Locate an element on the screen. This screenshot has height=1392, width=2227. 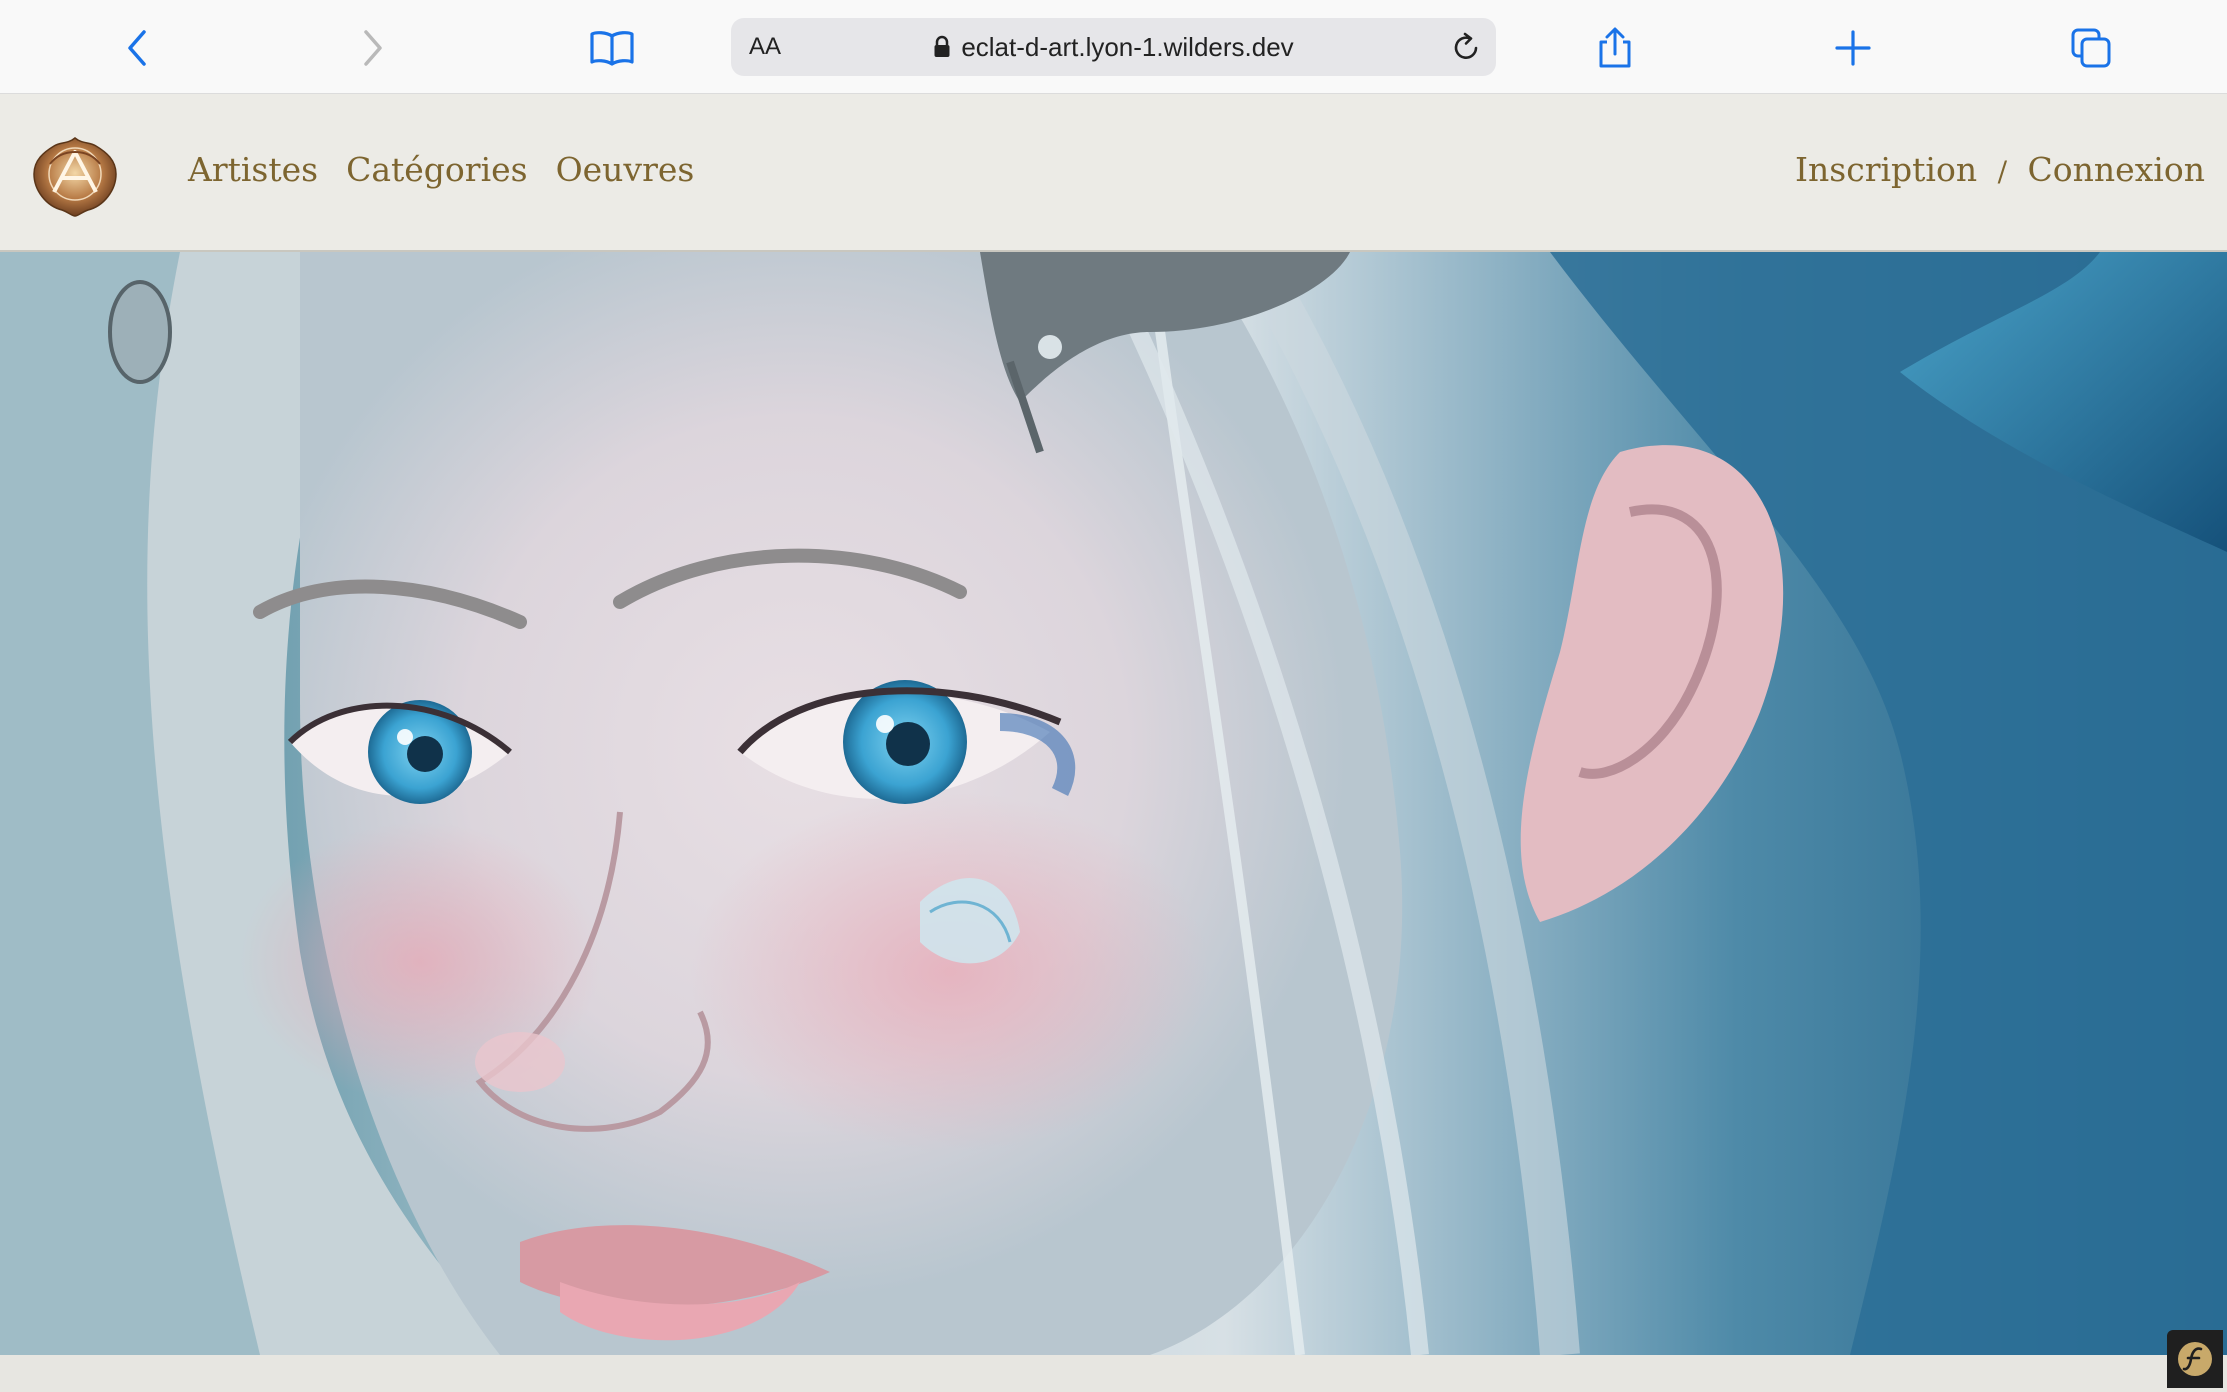
share-icon is located at coordinates (1615, 47).